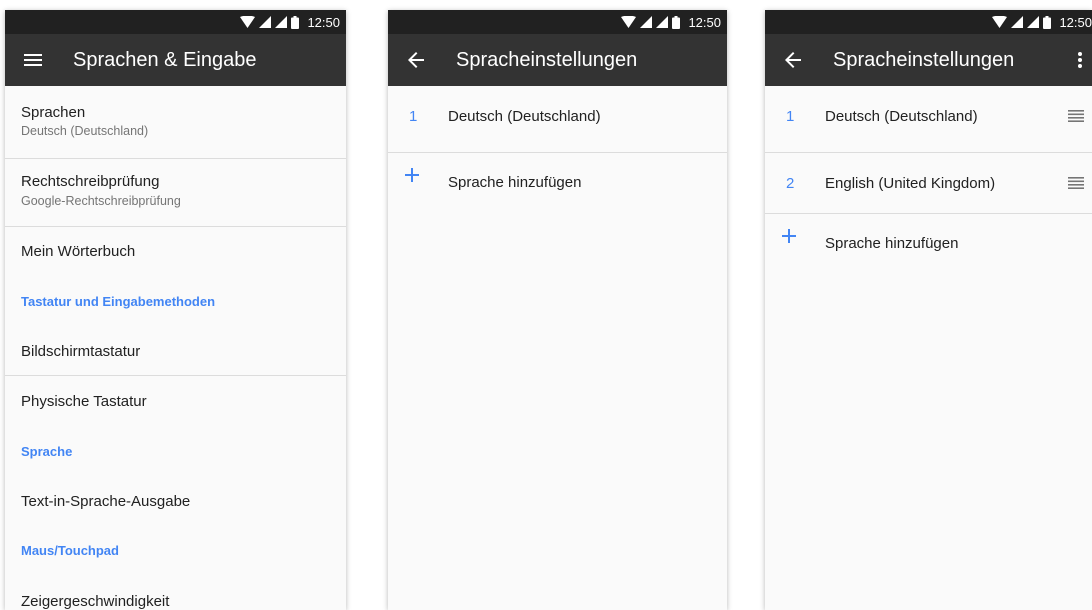  What do you see at coordinates (78, 251) in the screenshot?
I see `item-title: Mein Wörterbuch` at bounding box center [78, 251].